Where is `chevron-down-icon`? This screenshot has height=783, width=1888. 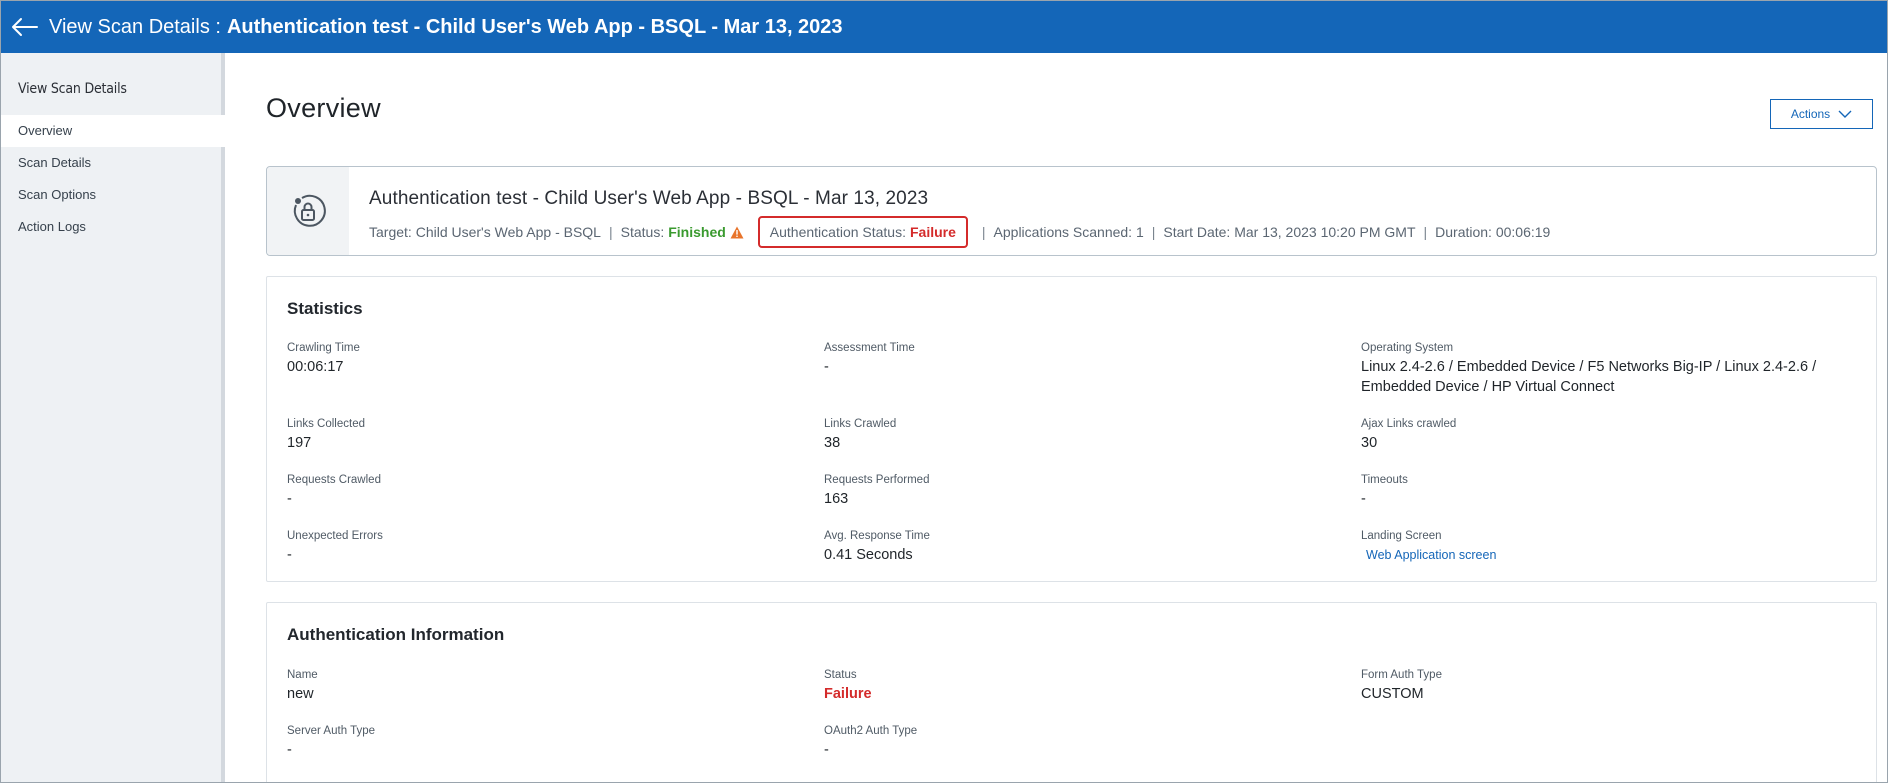 chevron-down-icon is located at coordinates (1845, 114).